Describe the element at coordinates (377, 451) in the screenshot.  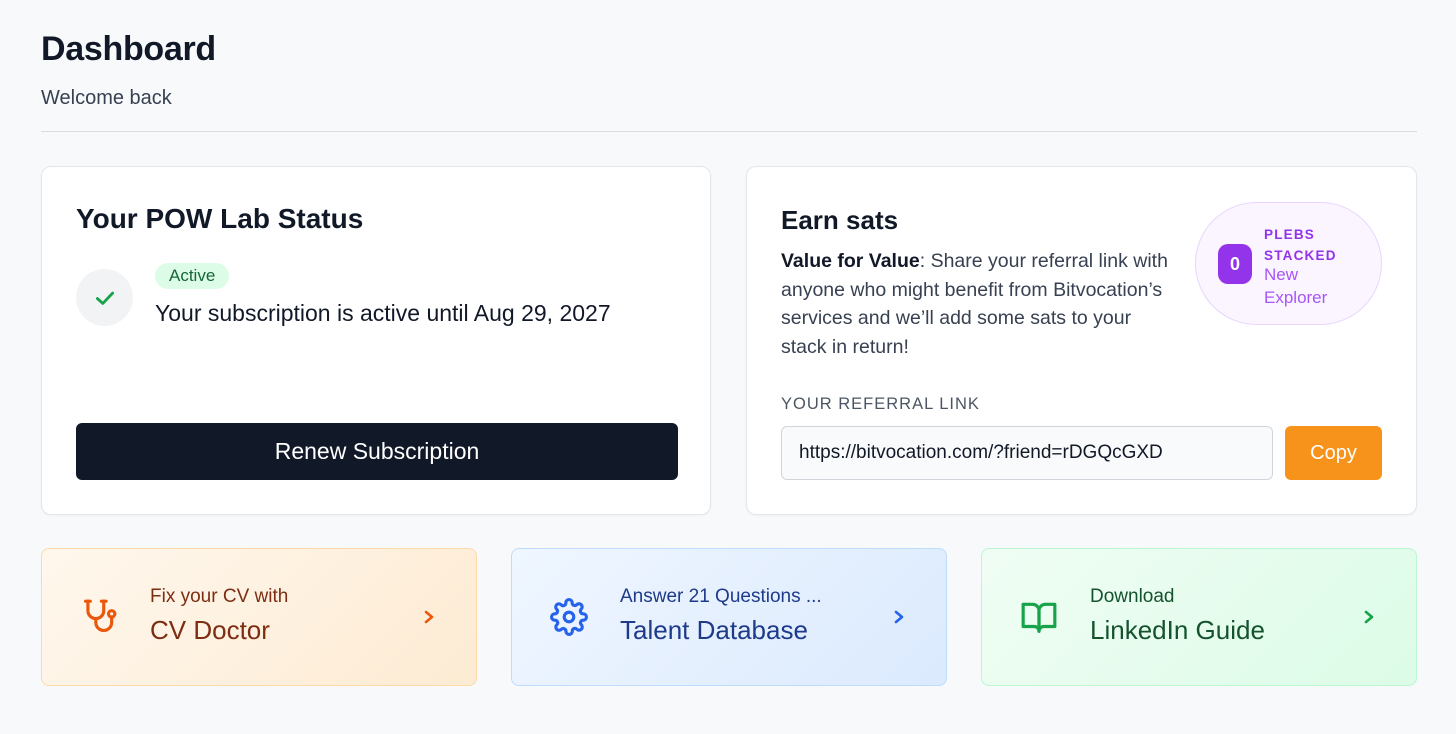
I see `renew-subscription-button: Renew Subscription` at that location.